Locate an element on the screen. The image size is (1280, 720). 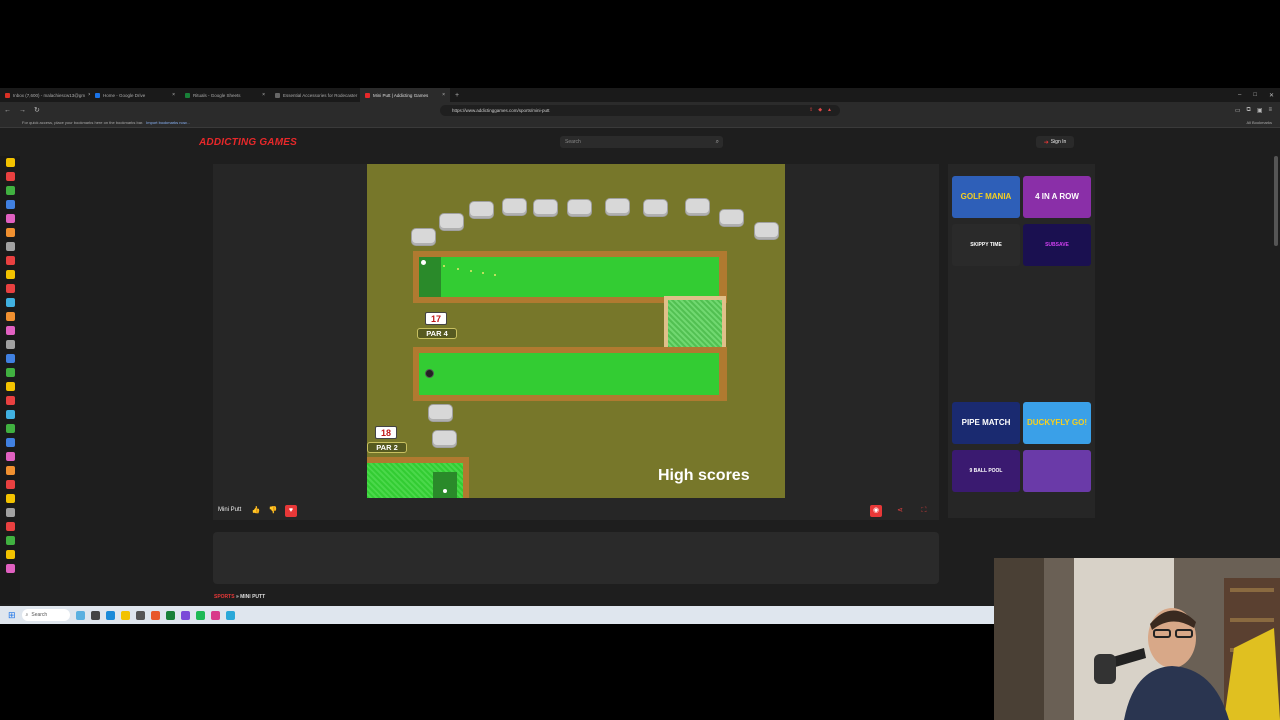
tab-rodecaster: Essential Accessories for Rodecaster× is located at coordinates (315, 95).